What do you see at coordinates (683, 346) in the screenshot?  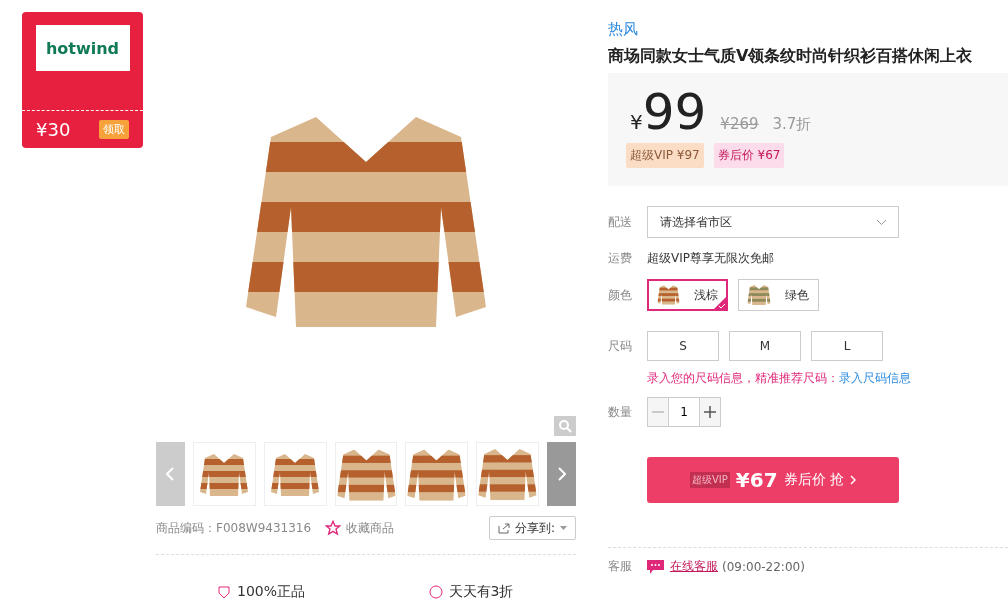 I see `size-option: S` at bounding box center [683, 346].